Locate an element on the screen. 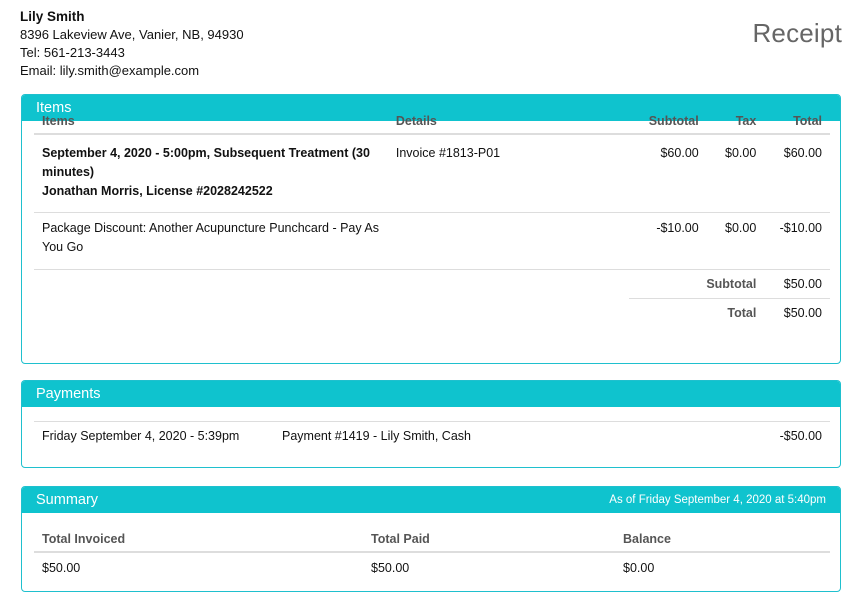  total-label: Total is located at coordinates (742, 313).